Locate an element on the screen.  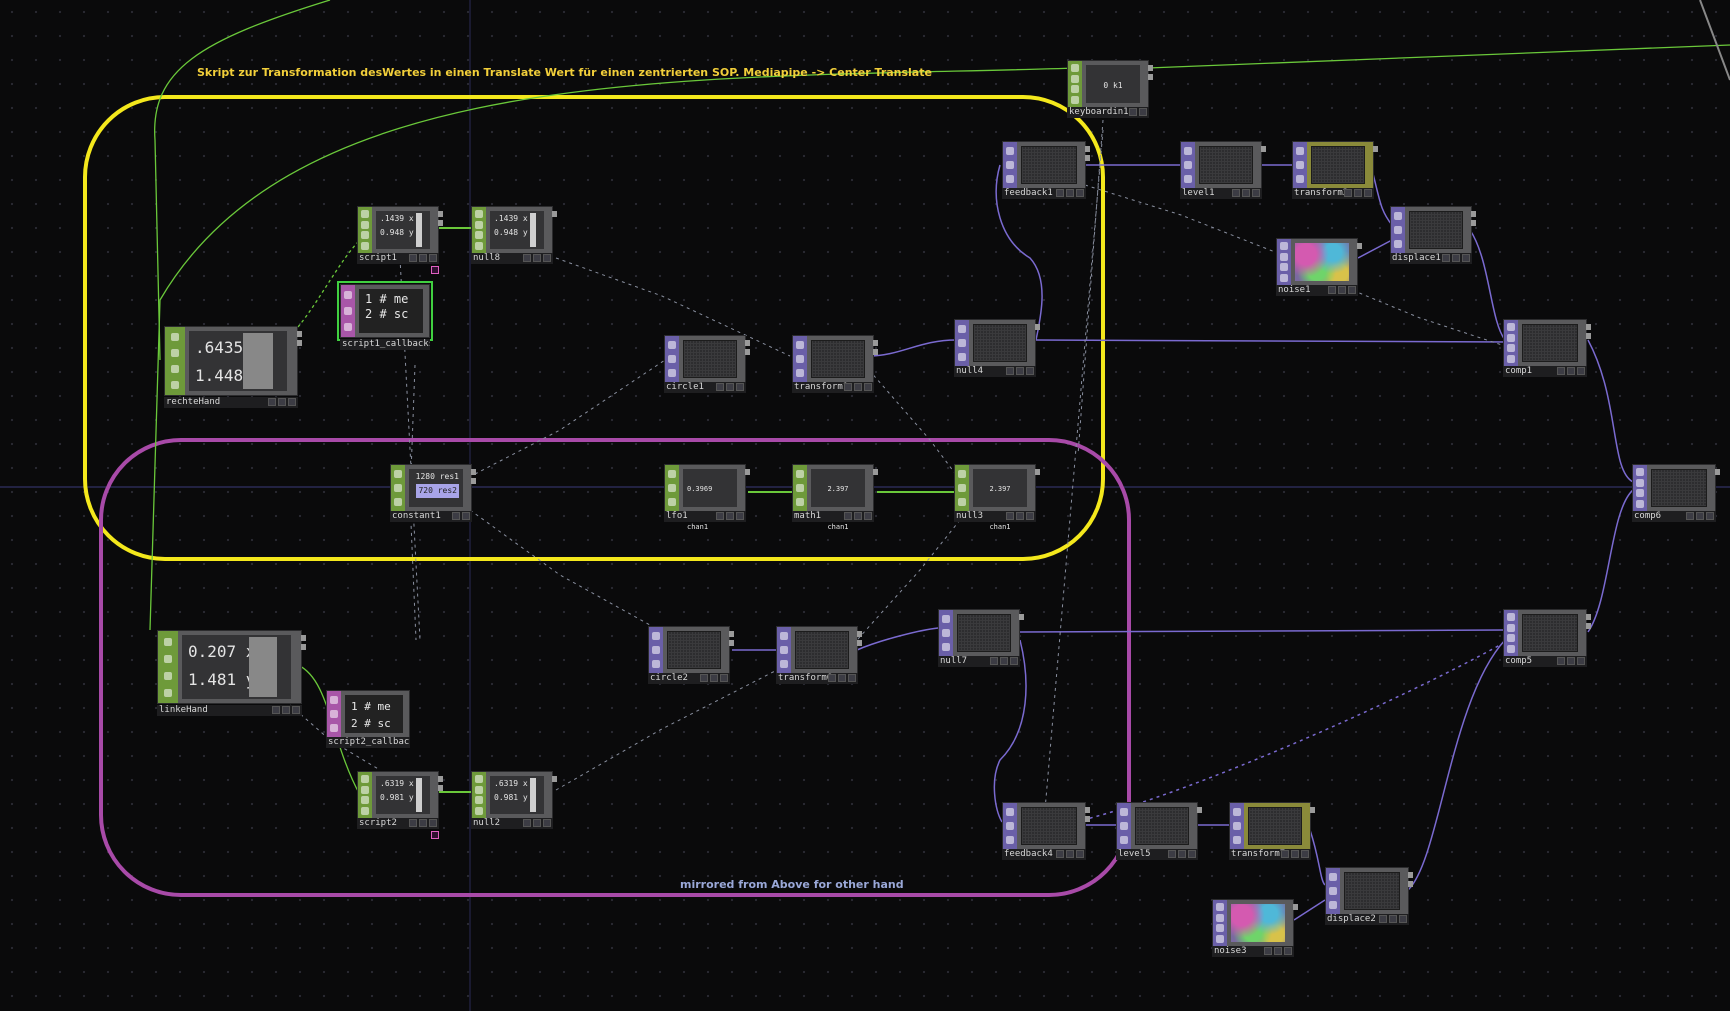
node-label: circle2 is located at coordinates (689, 678).